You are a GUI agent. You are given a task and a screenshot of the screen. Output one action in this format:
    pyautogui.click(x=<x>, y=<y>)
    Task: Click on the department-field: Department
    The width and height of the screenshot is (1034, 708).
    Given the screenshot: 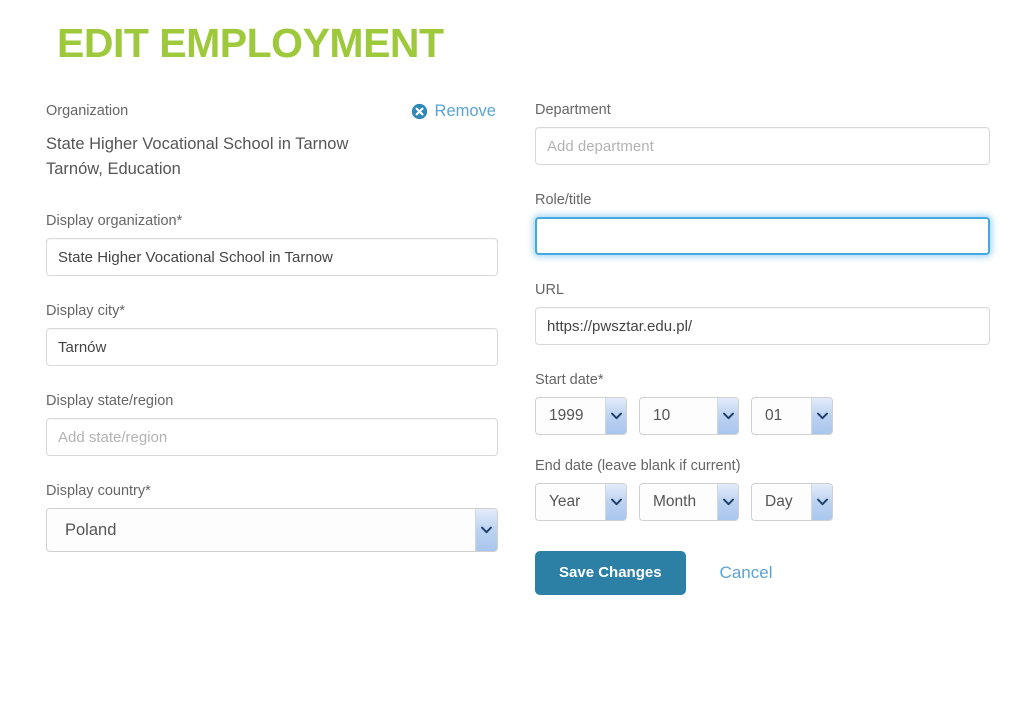 What is the action you would take?
    pyautogui.click(x=762, y=133)
    